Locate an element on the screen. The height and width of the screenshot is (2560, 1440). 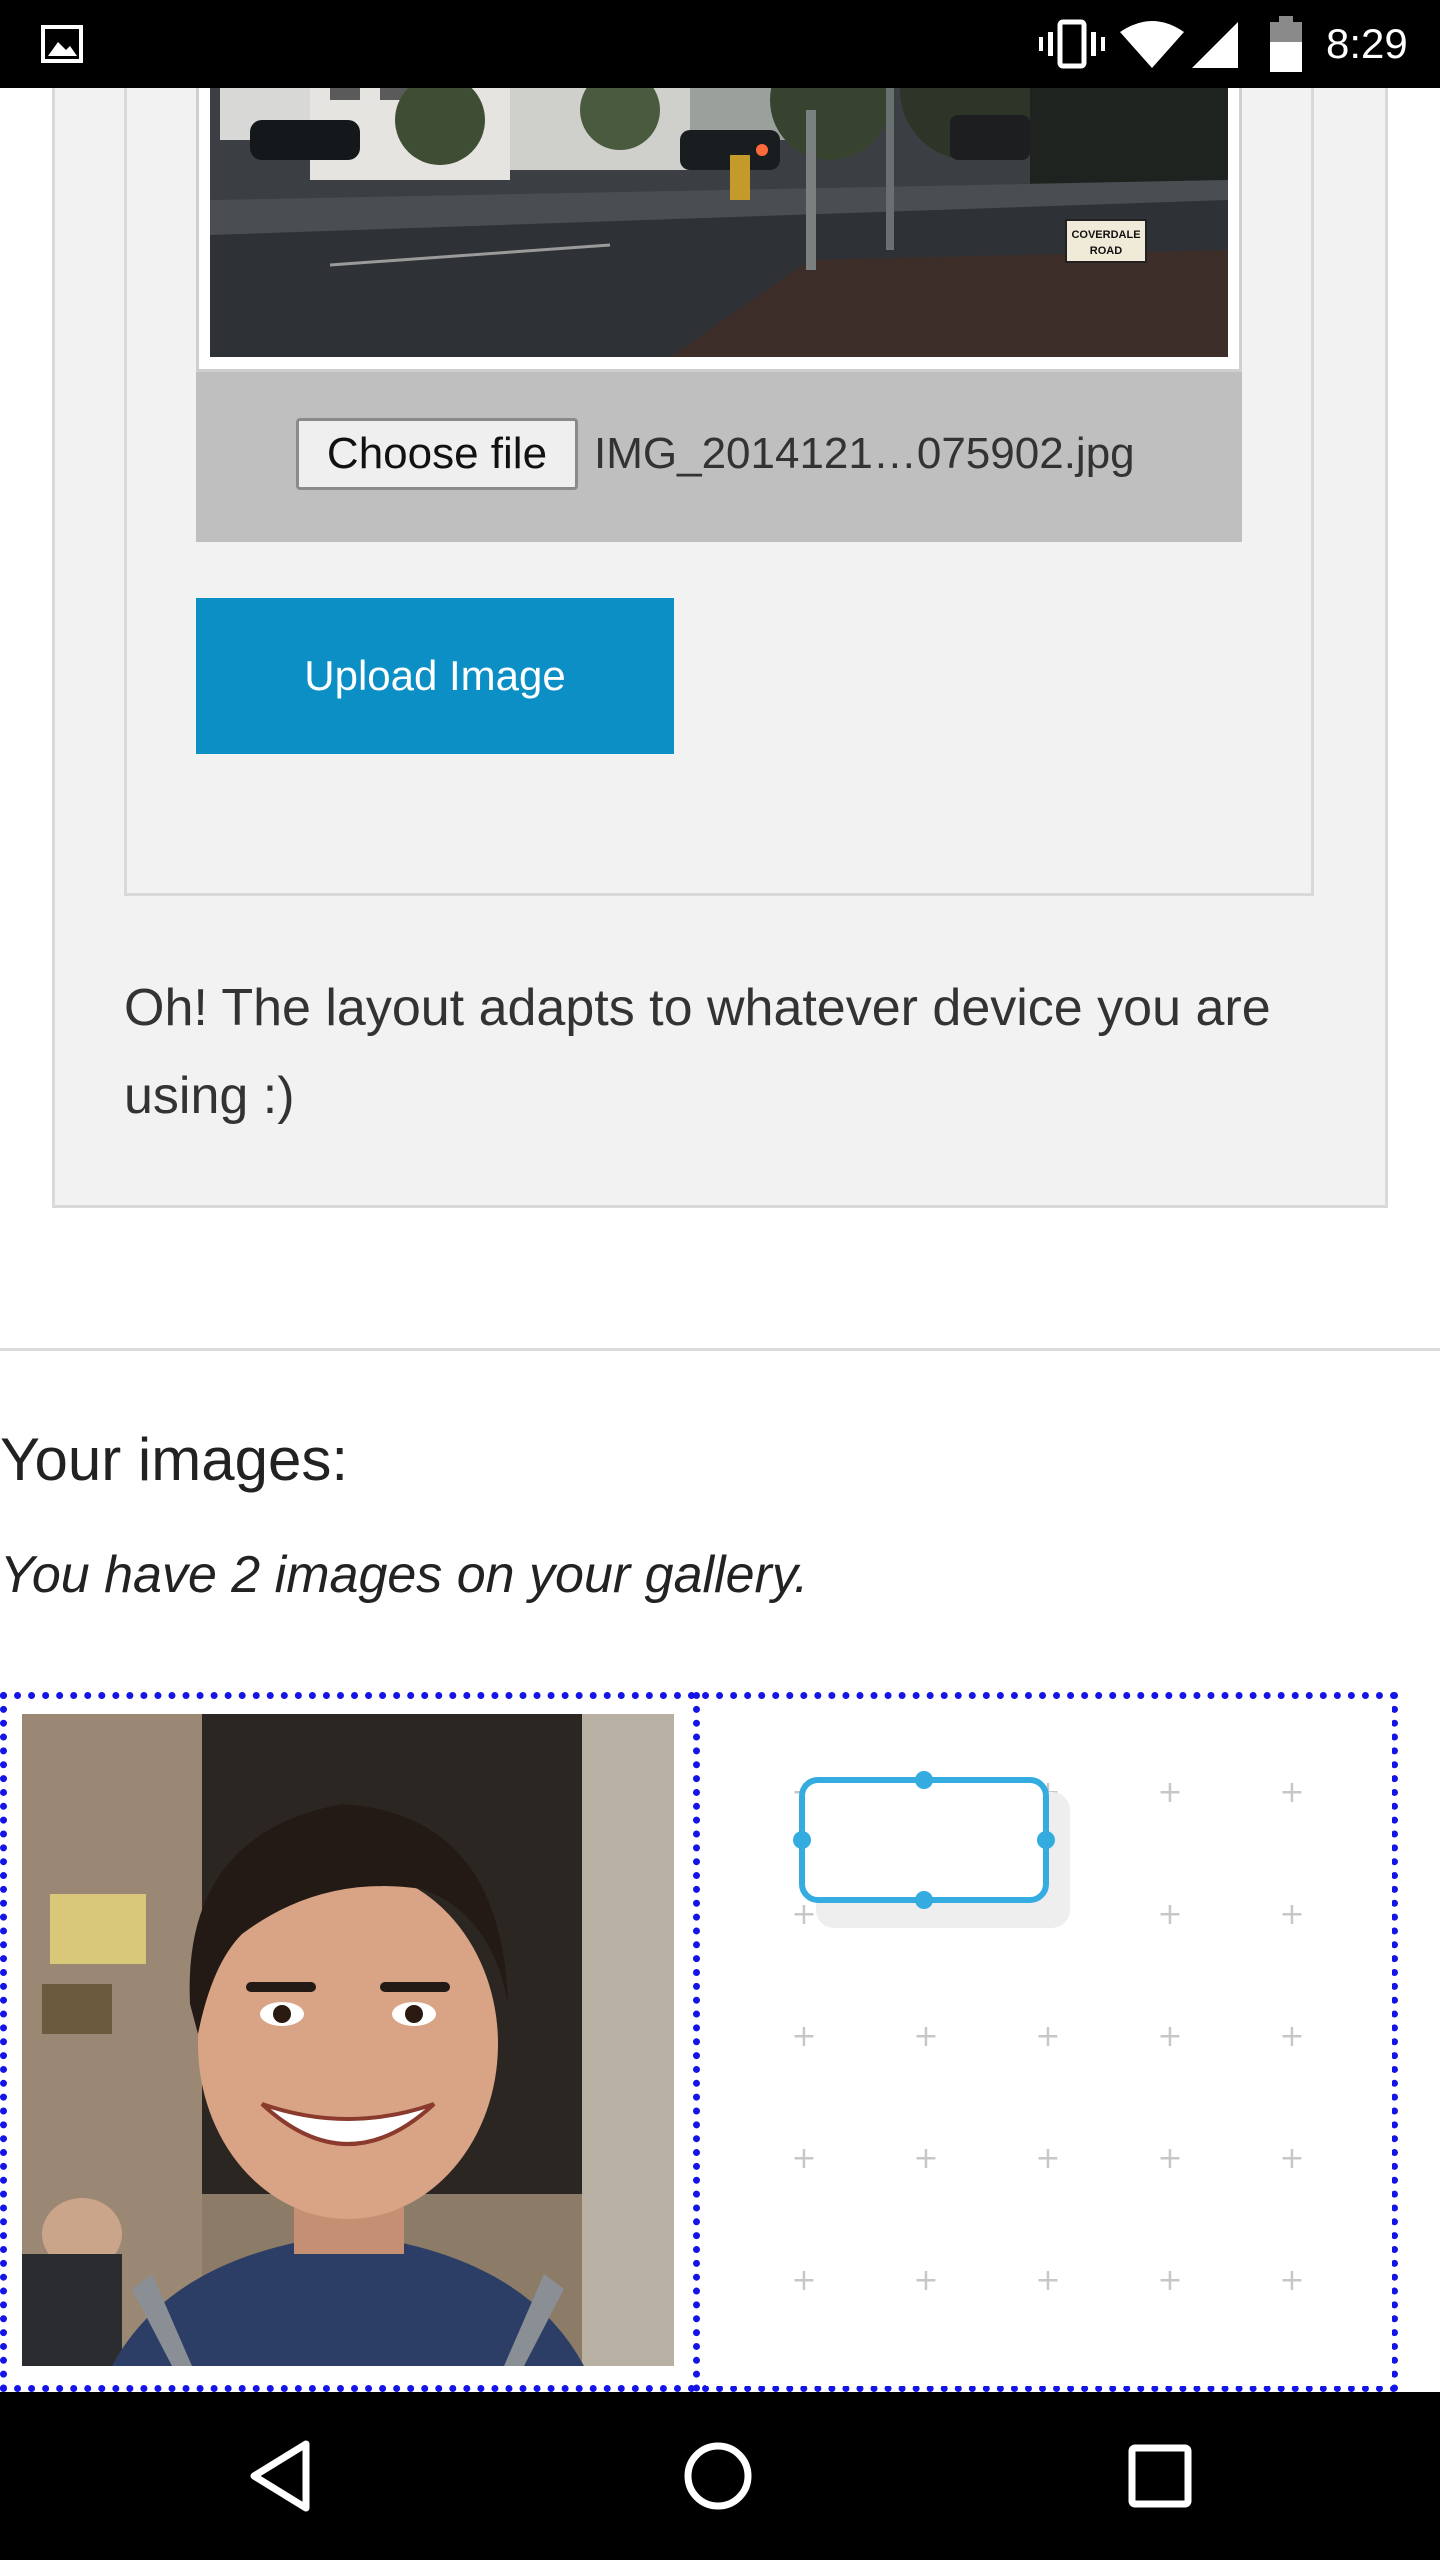
back-icon is located at coordinates (282, 2476).